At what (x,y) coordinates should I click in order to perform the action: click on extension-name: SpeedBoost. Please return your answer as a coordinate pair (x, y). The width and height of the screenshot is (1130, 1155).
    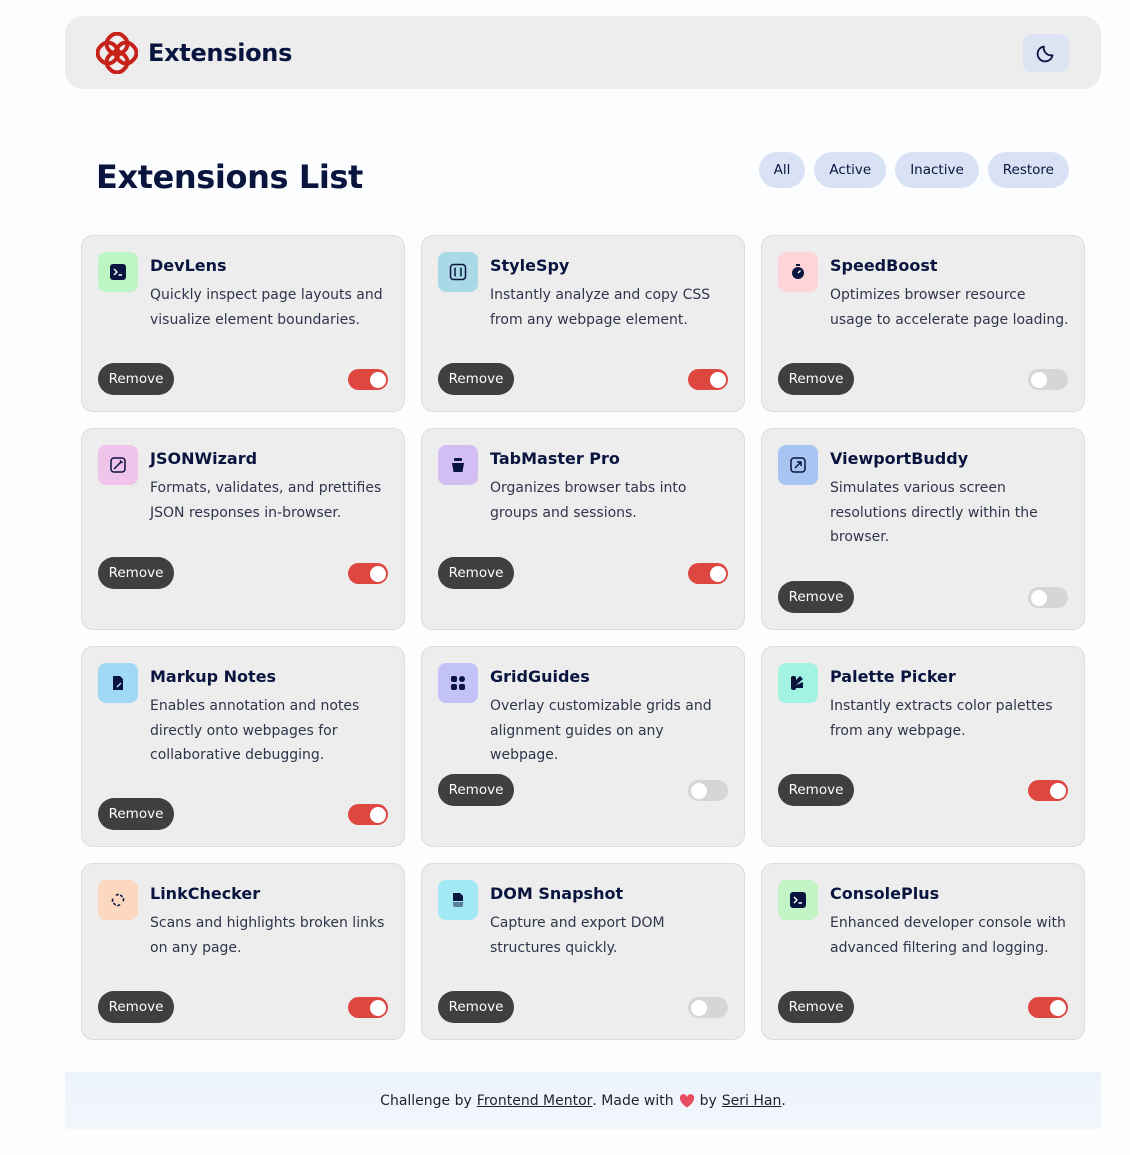
    Looking at the image, I should click on (884, 265).